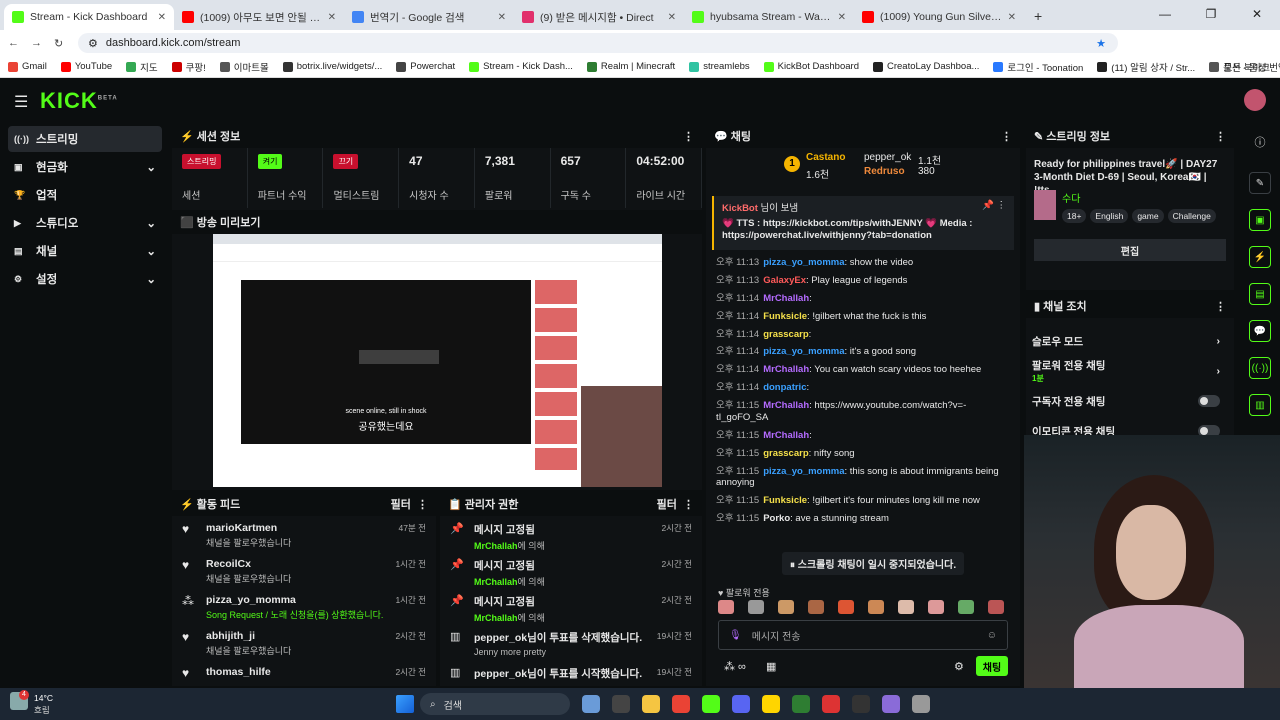 The image size is (1280, 720). Describe the element at coordinates (79, 101) in the screenshot. I see `kick-logo: KICKBETA` at that location.